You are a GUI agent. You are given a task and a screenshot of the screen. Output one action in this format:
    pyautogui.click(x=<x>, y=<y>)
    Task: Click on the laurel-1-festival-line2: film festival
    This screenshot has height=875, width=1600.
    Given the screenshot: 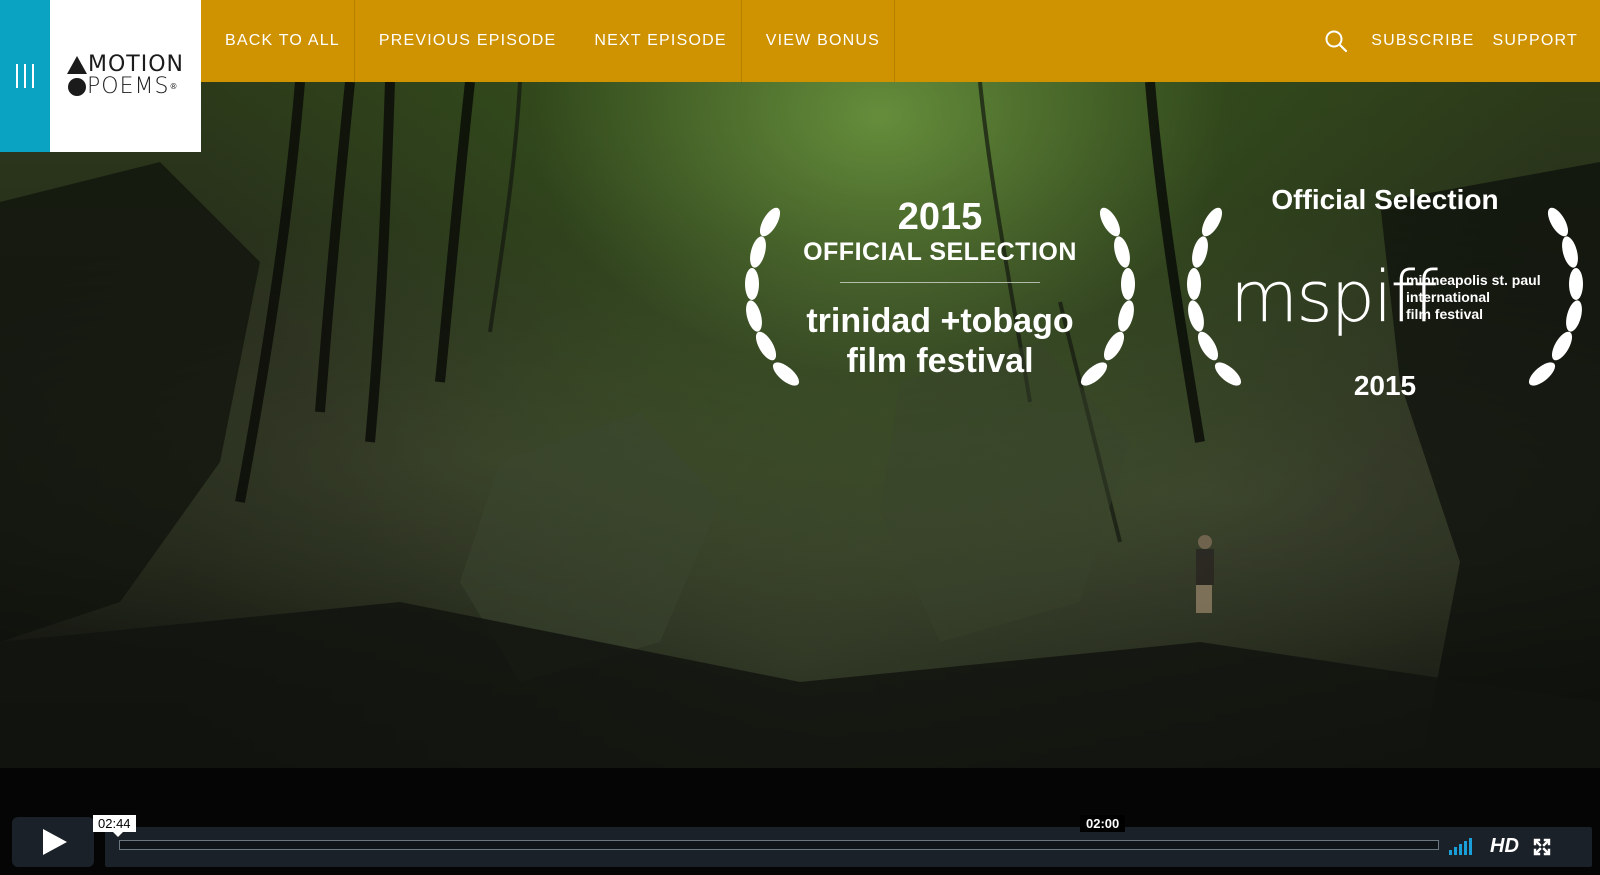 What is the action you would take?
    pyautogui.click(x=940, y=361)
    